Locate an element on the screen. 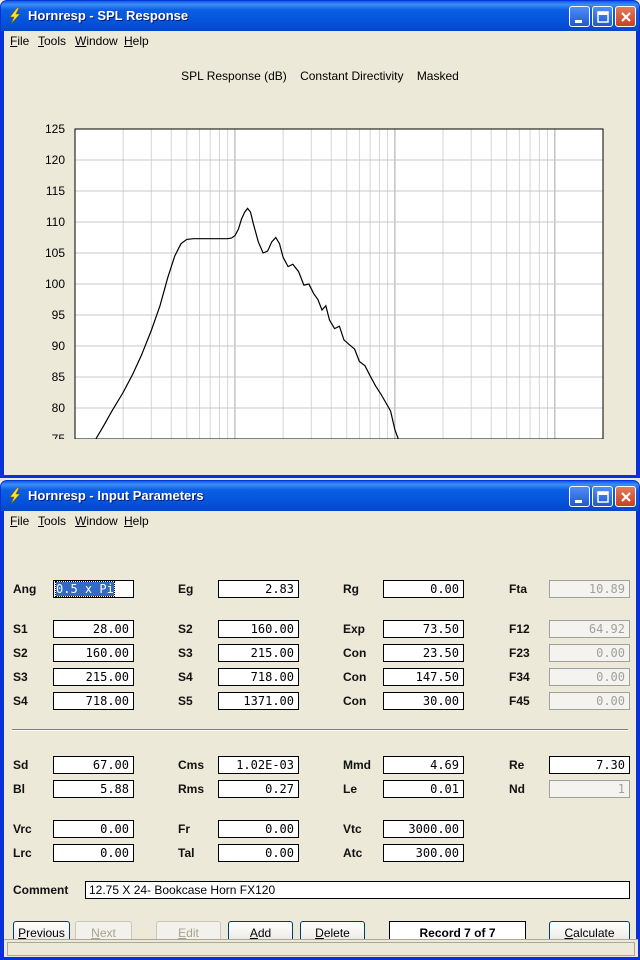  param-field: 73.50 is located at coordinates (423, 629).